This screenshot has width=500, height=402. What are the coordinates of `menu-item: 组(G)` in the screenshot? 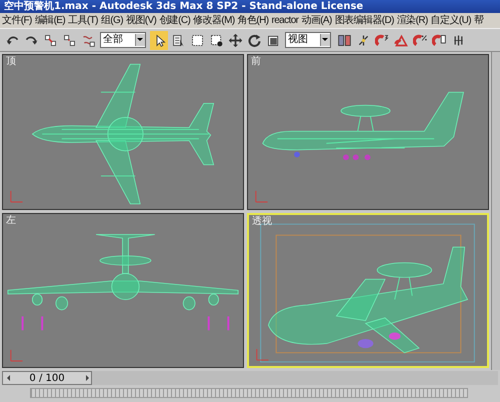 It's located at (111, 20).